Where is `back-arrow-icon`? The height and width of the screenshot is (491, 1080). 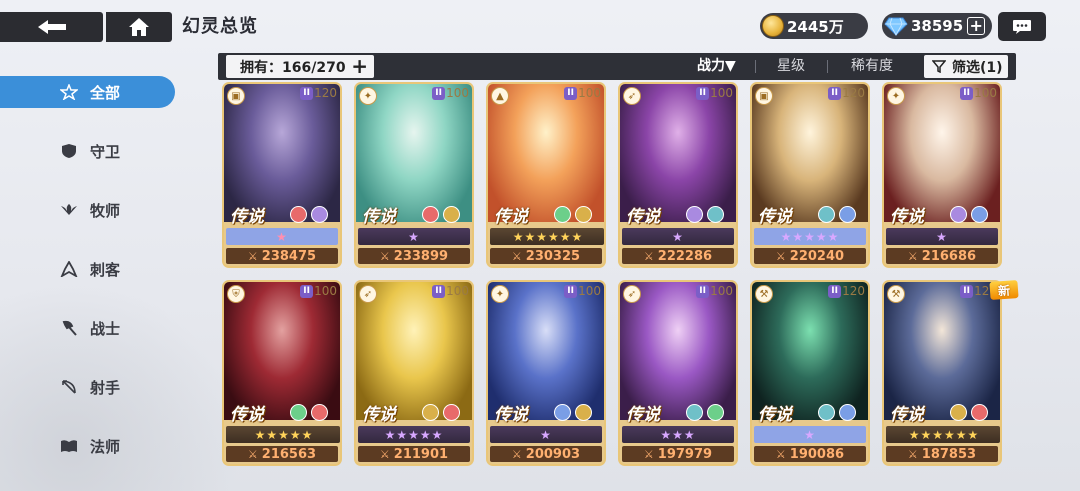
back-arrow-icon is located at coordinates (51, 27).